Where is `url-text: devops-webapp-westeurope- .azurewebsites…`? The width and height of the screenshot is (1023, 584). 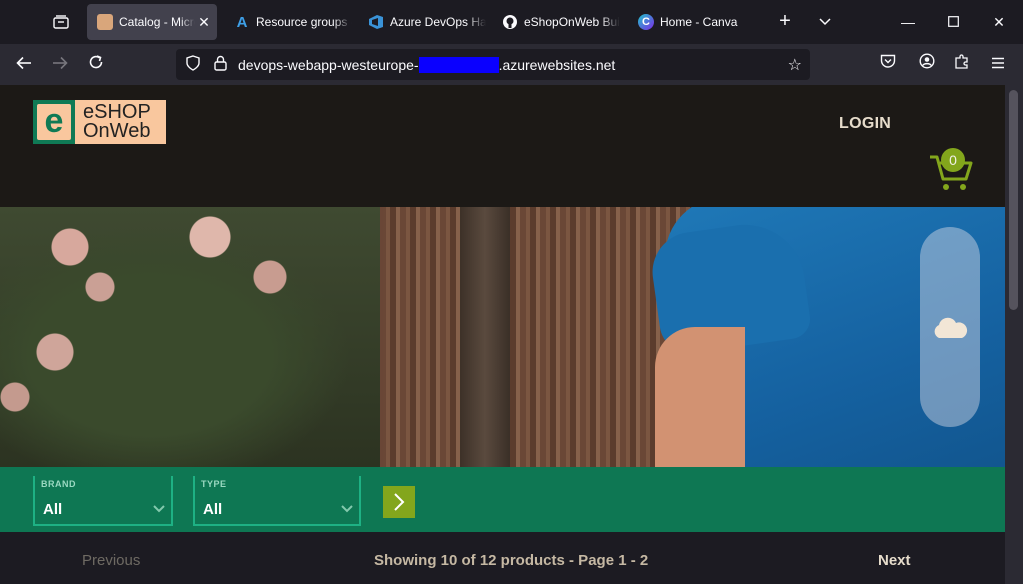 url-text: devops-webapp-westeurope- .azurewebsites… is located at coordinates (427, 64).